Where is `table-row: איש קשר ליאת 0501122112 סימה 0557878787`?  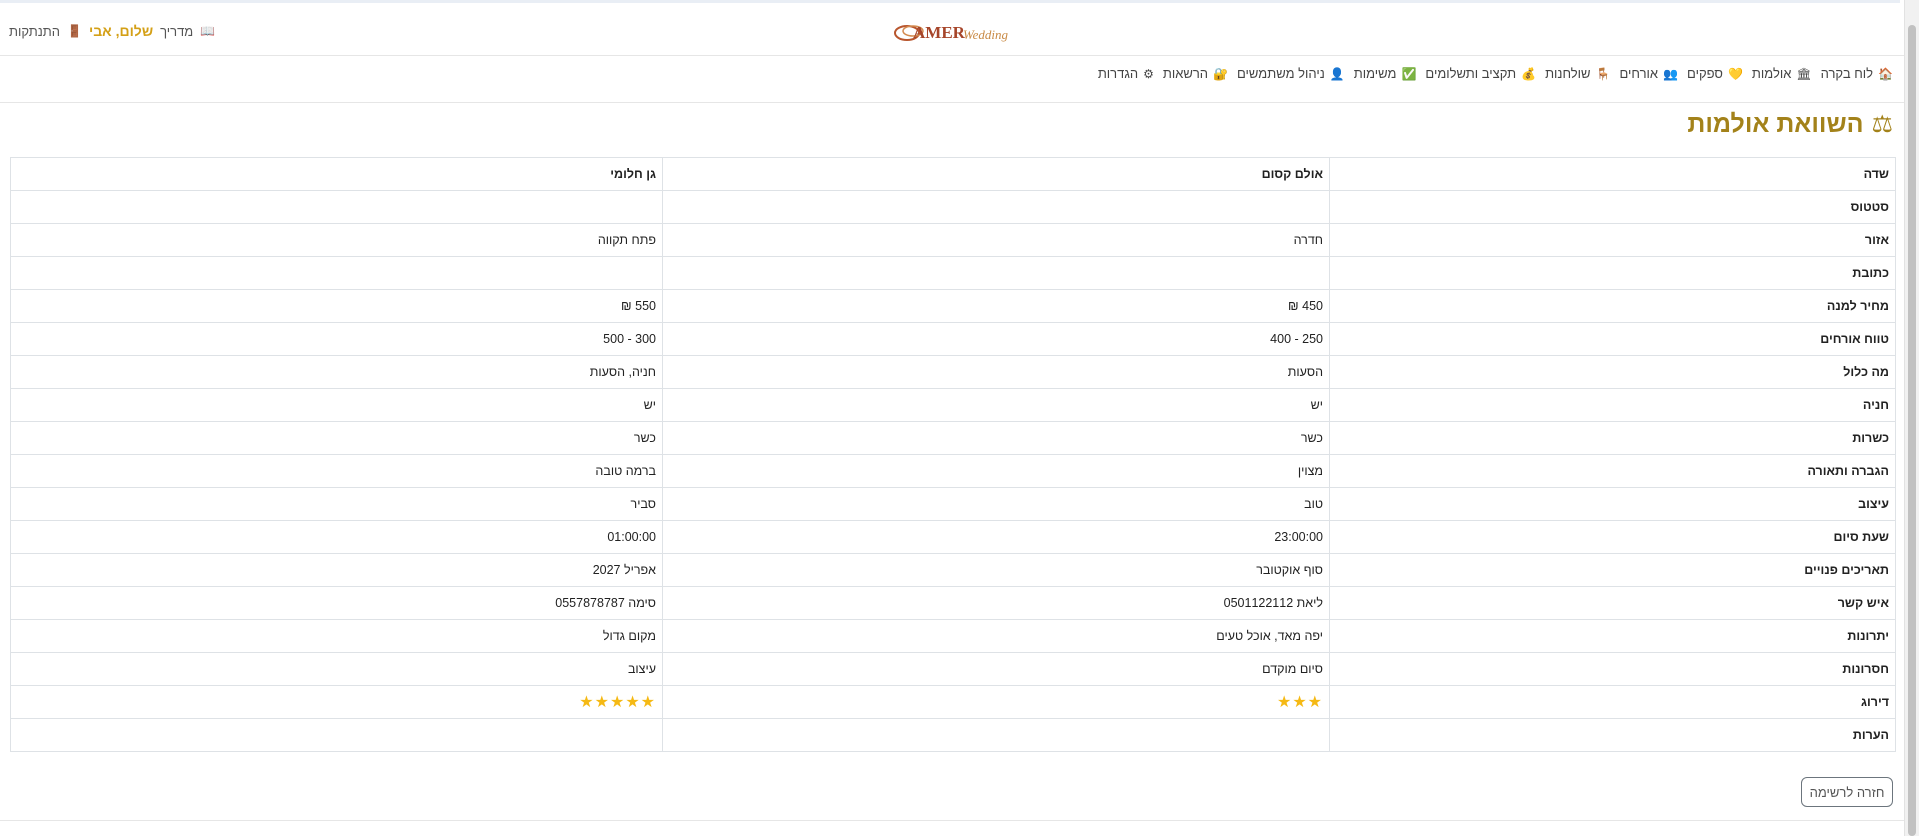
table-row: איש קשר ליאת 0501122112 סימה 0557878787 is located at coordinates (953, 603).